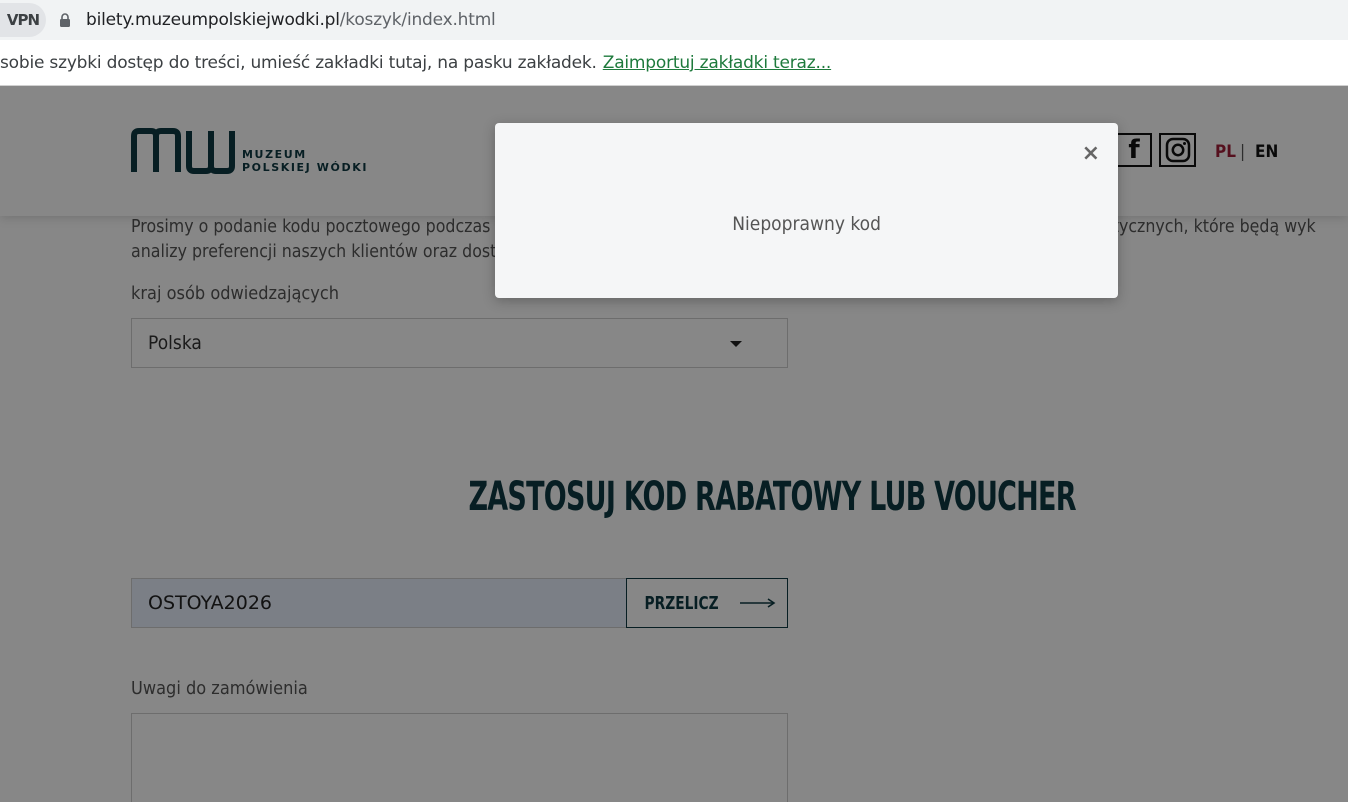 This screenshot has height=802, width=1348. I want to click on url-host: bilety.muzeumpolskiejwodki.pl, so click(213, 20).